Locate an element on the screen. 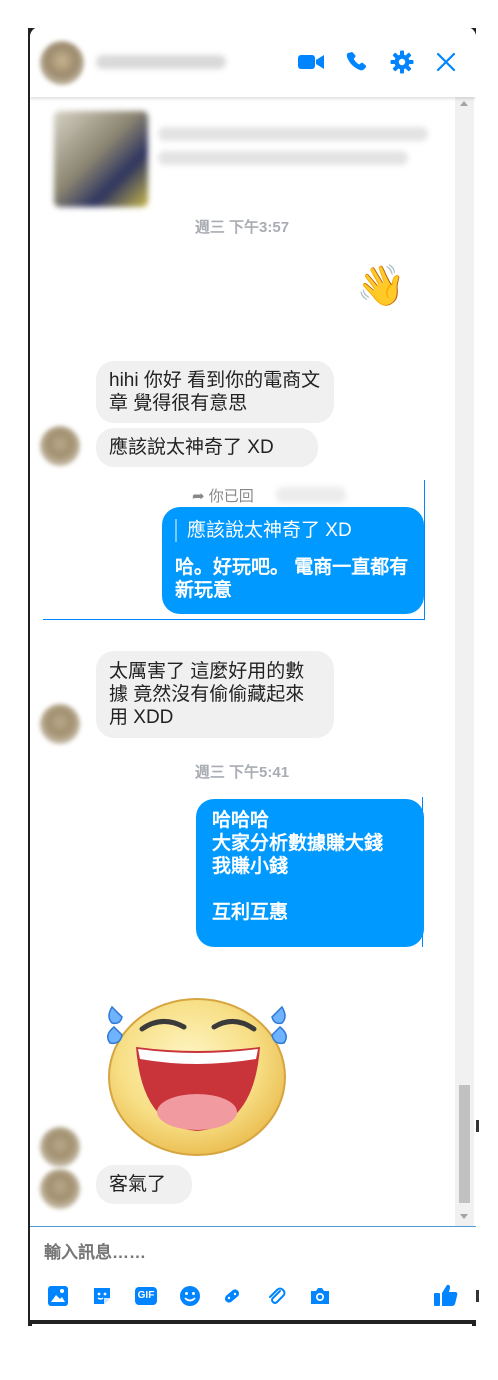 Image resolution: width=498 pixels, height=1380 pixels. timestamp: 週三 下午5:41 is located at coordinates (242, 772).